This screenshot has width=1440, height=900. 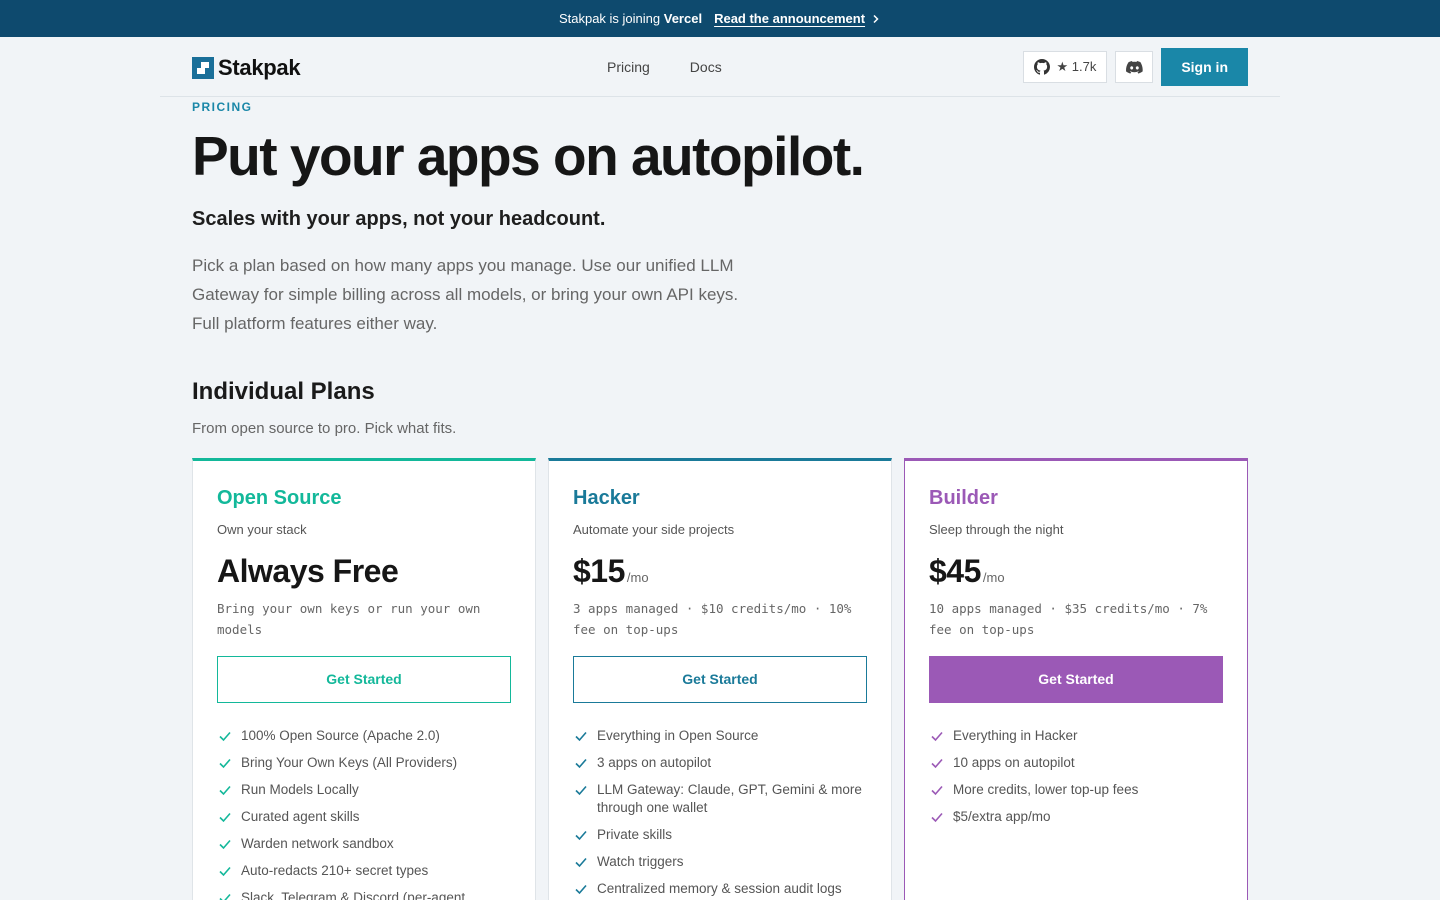 What do you see at coordinates (364, 790) in the screenshot?
I see `feature-item: Run Models Locally` at bounding box center [364, 790].